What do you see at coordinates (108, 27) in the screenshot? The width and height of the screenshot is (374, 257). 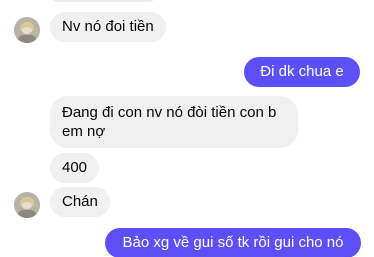 I see `received-message: Nv nó đoi tiền` at bounding box center [108, 27].